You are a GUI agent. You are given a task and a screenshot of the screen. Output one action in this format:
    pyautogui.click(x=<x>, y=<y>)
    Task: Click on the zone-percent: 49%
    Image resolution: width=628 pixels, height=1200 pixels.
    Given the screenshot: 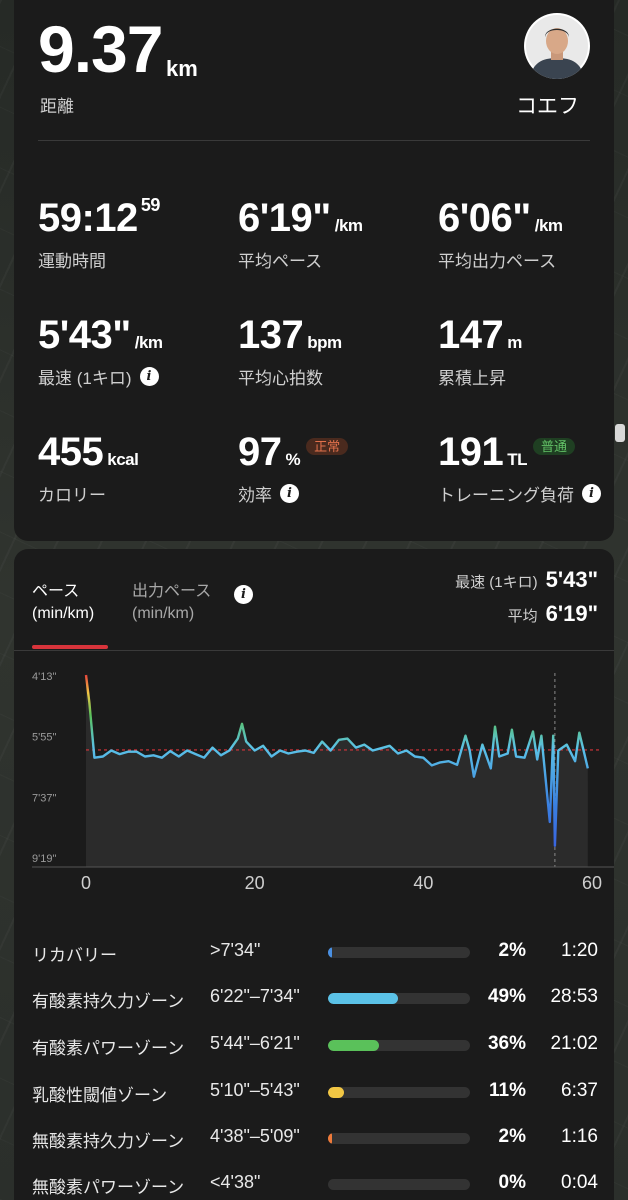 What is the action you would take?
    pyautogui.click(x=506, y=996)
    